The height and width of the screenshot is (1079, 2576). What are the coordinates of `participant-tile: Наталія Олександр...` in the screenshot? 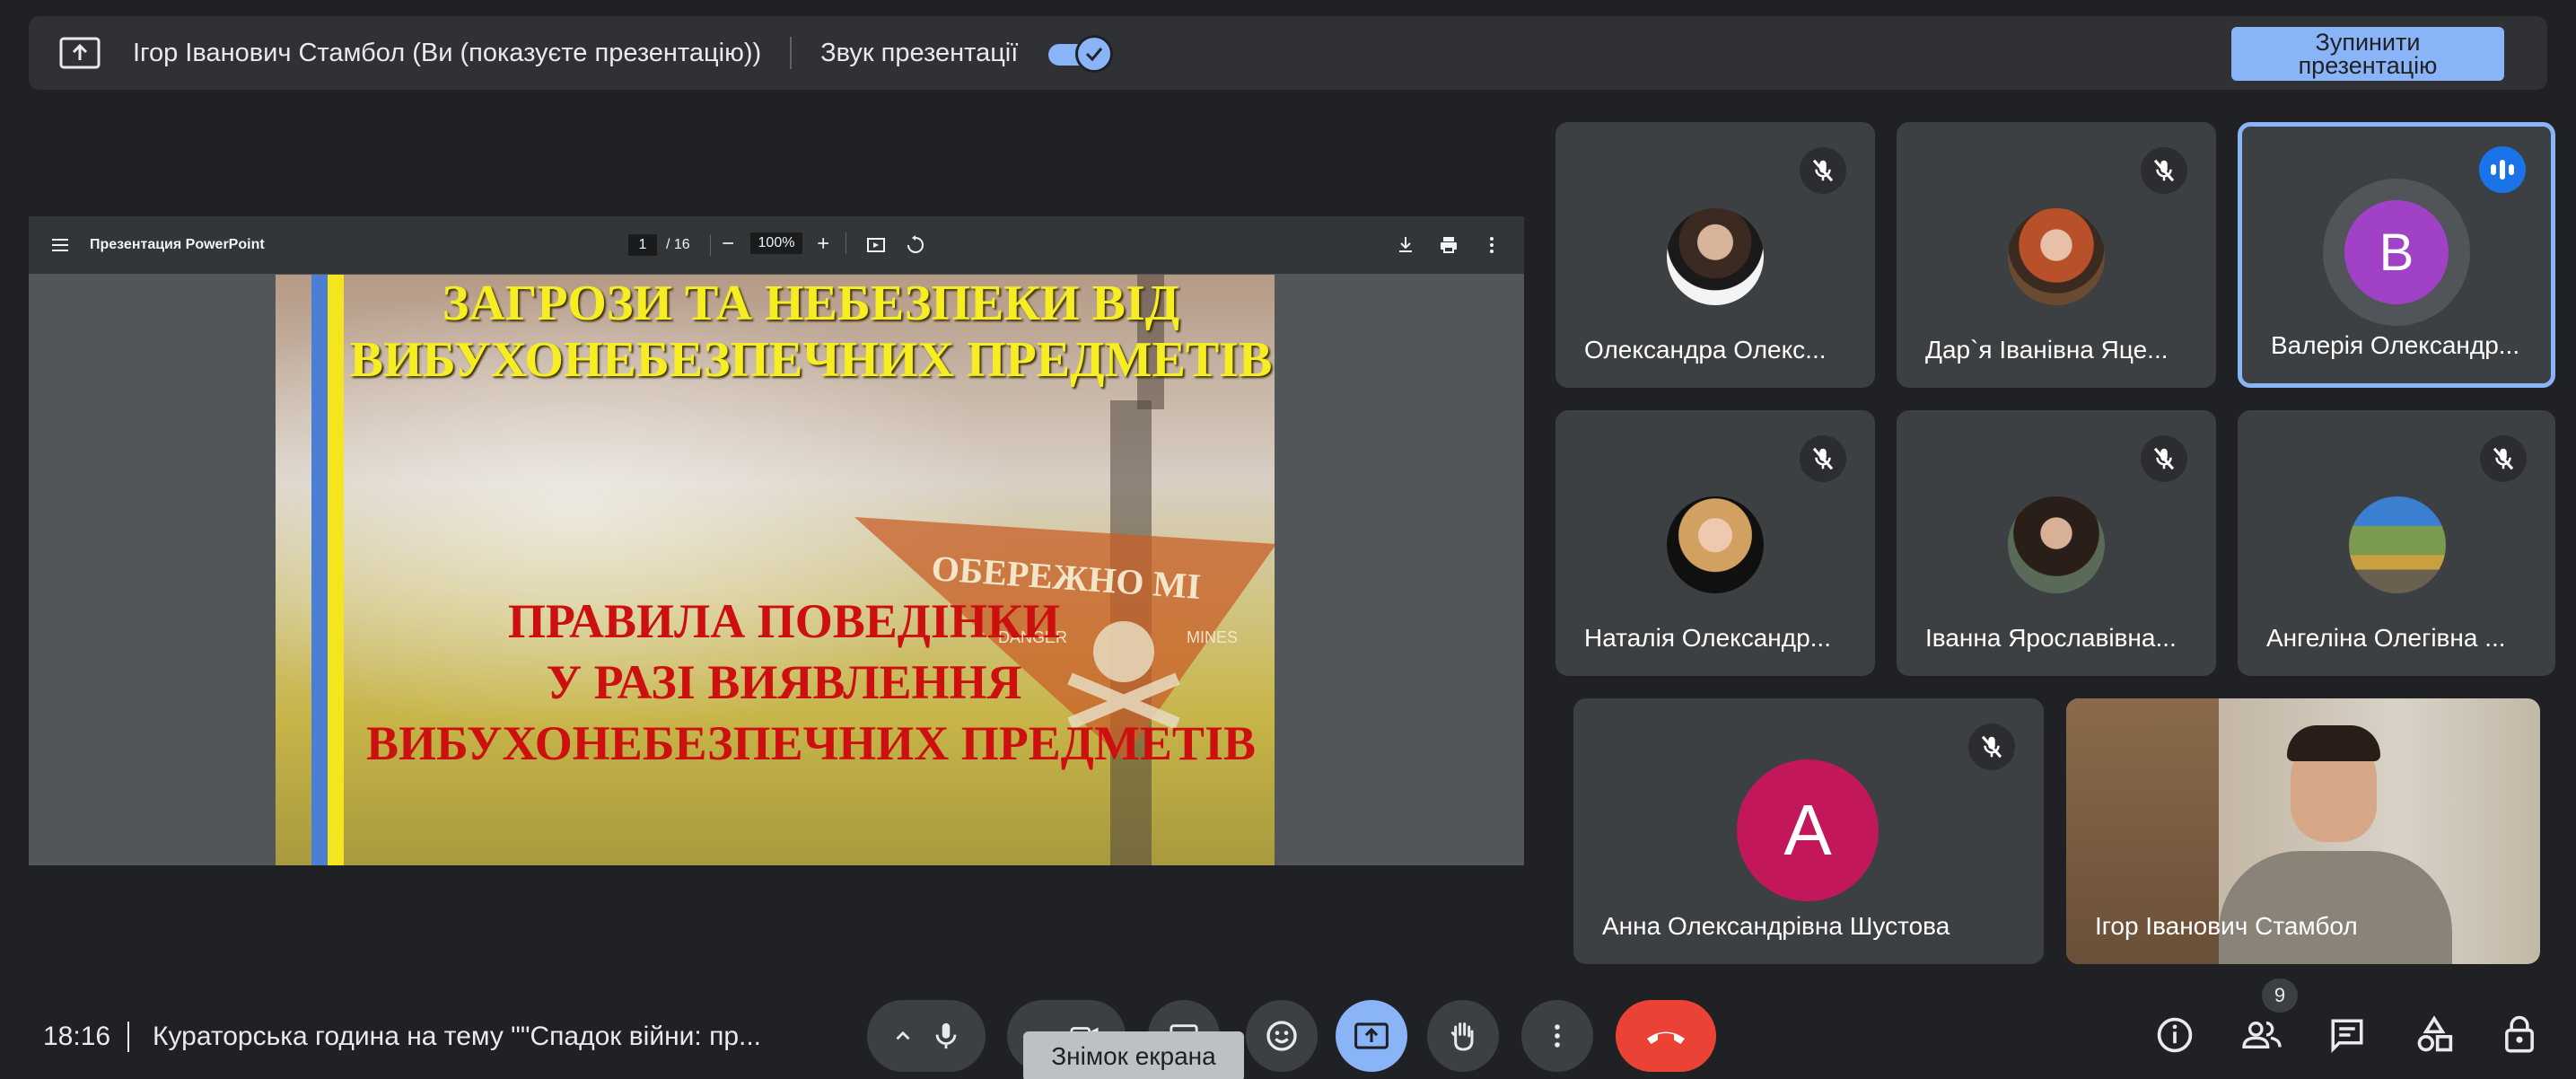 It's located at (1715, 543).